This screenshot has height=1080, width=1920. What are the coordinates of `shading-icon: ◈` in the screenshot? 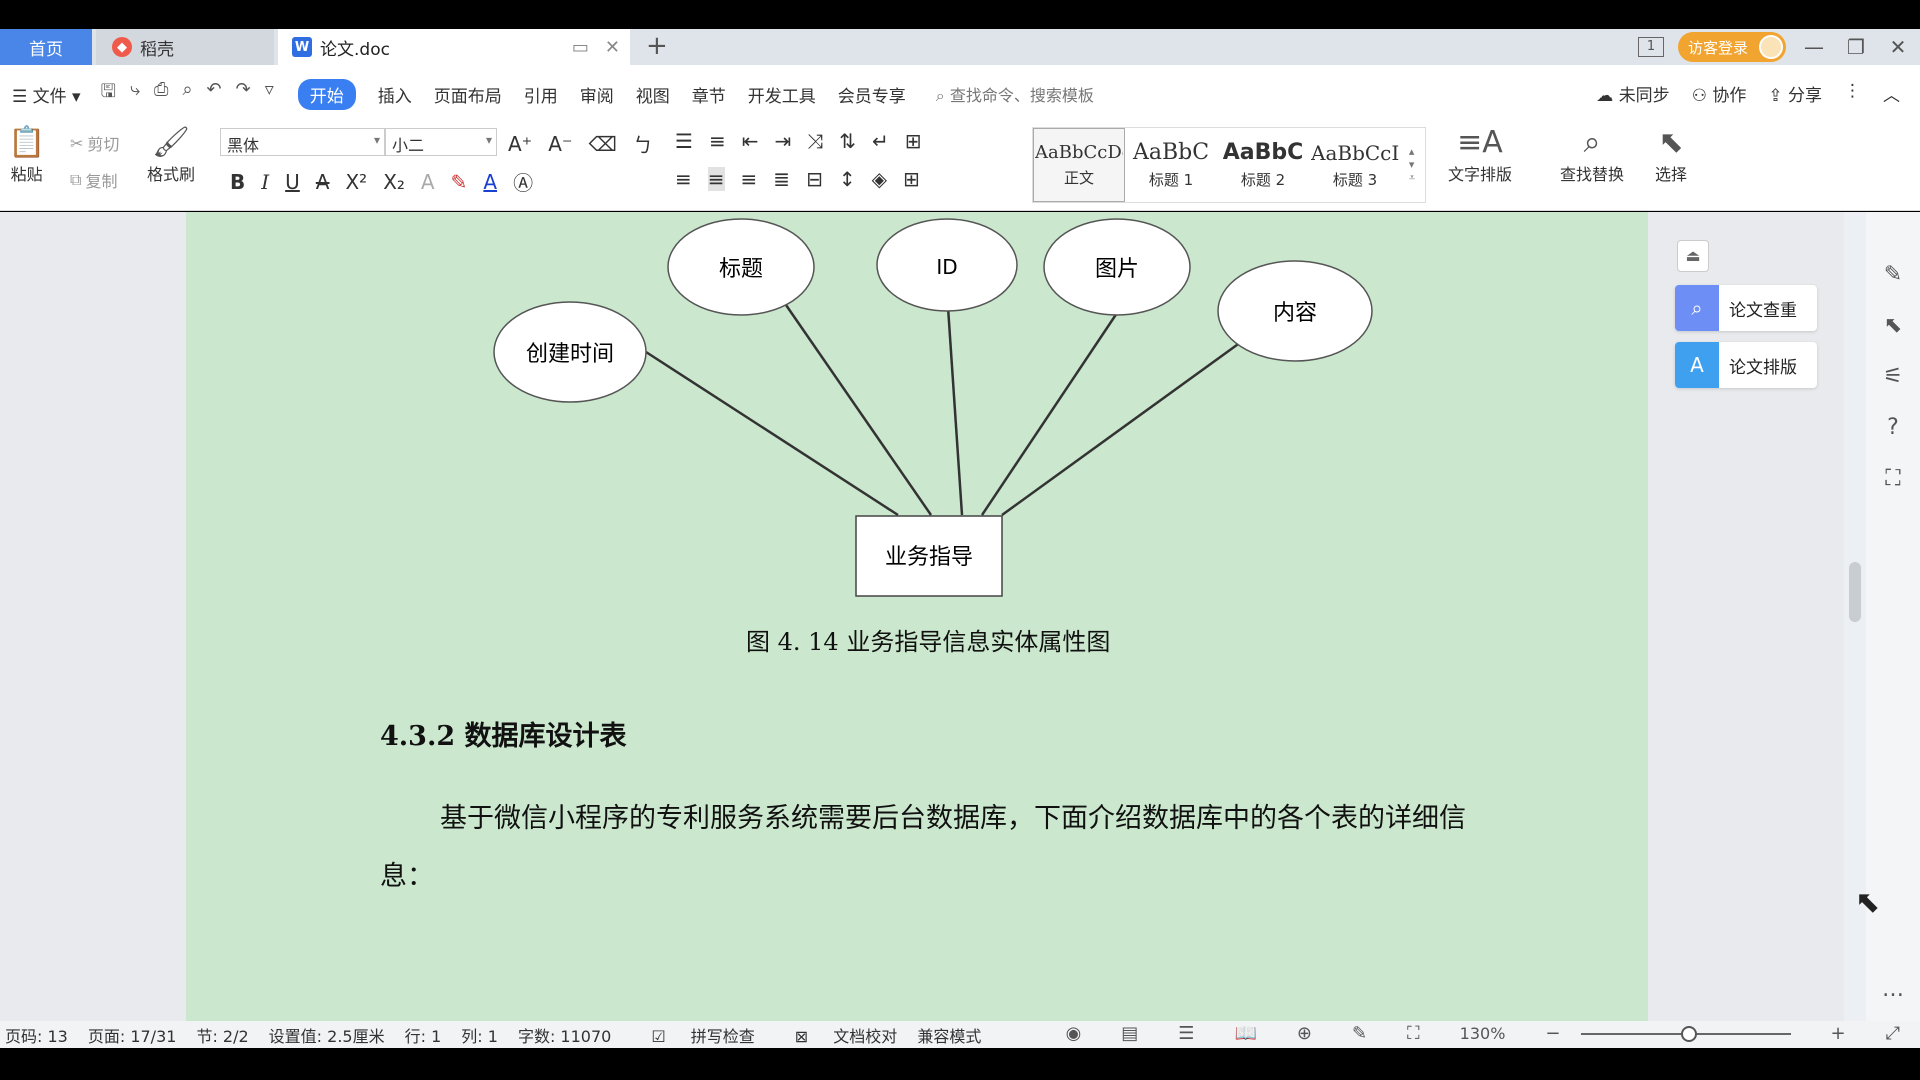 It's located at (879, 179).